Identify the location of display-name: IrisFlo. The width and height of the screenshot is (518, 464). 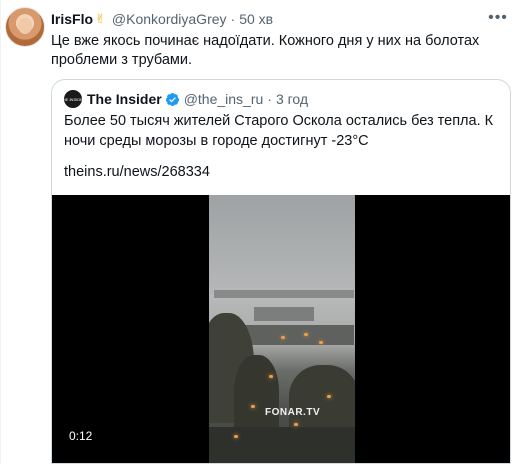
(72, 19).